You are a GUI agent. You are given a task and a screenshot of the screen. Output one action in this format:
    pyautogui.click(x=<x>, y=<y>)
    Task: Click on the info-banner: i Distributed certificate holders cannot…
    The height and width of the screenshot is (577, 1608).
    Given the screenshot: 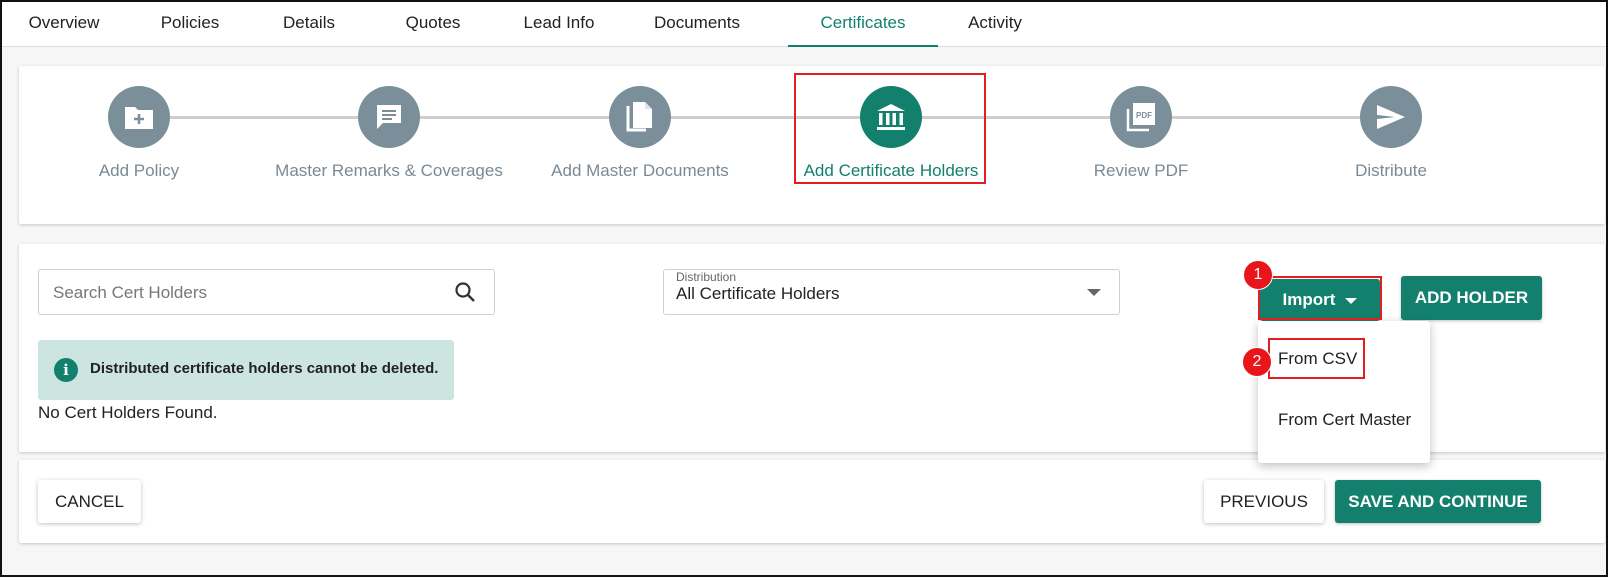 What is the action you would take?
    pyautogui.click(x=246, y=370)
    